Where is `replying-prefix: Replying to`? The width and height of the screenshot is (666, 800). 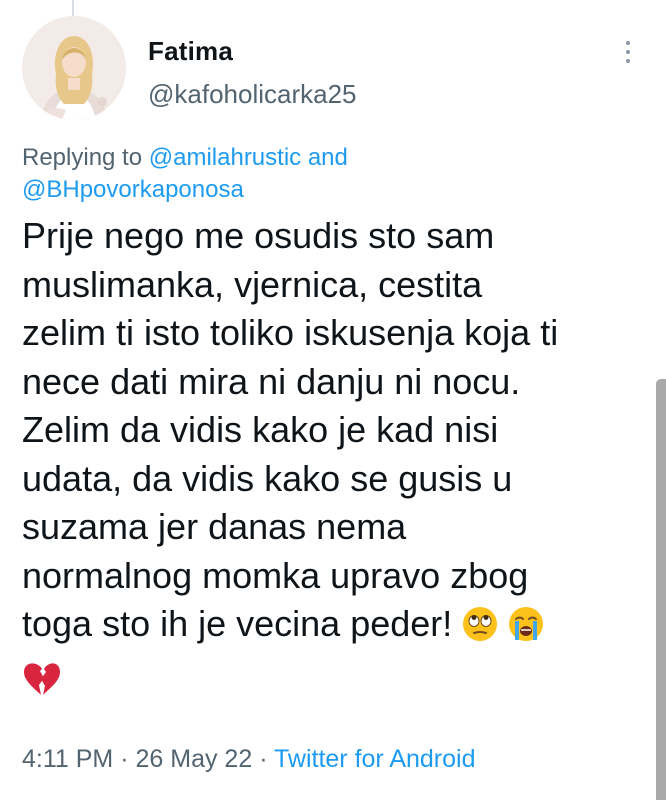
replying-prefix: Replying to is located at coordinates (82, 157).